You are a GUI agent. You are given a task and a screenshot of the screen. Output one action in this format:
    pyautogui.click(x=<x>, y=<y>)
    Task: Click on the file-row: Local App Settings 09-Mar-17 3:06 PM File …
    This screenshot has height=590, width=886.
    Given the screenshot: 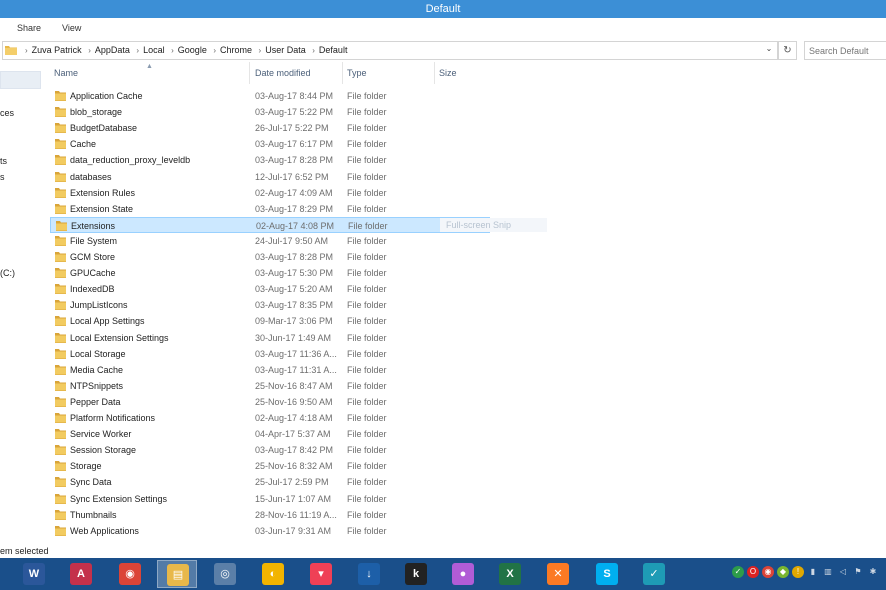 What is the action you would take?
    pyautogui.click(x=320, y=321)
    